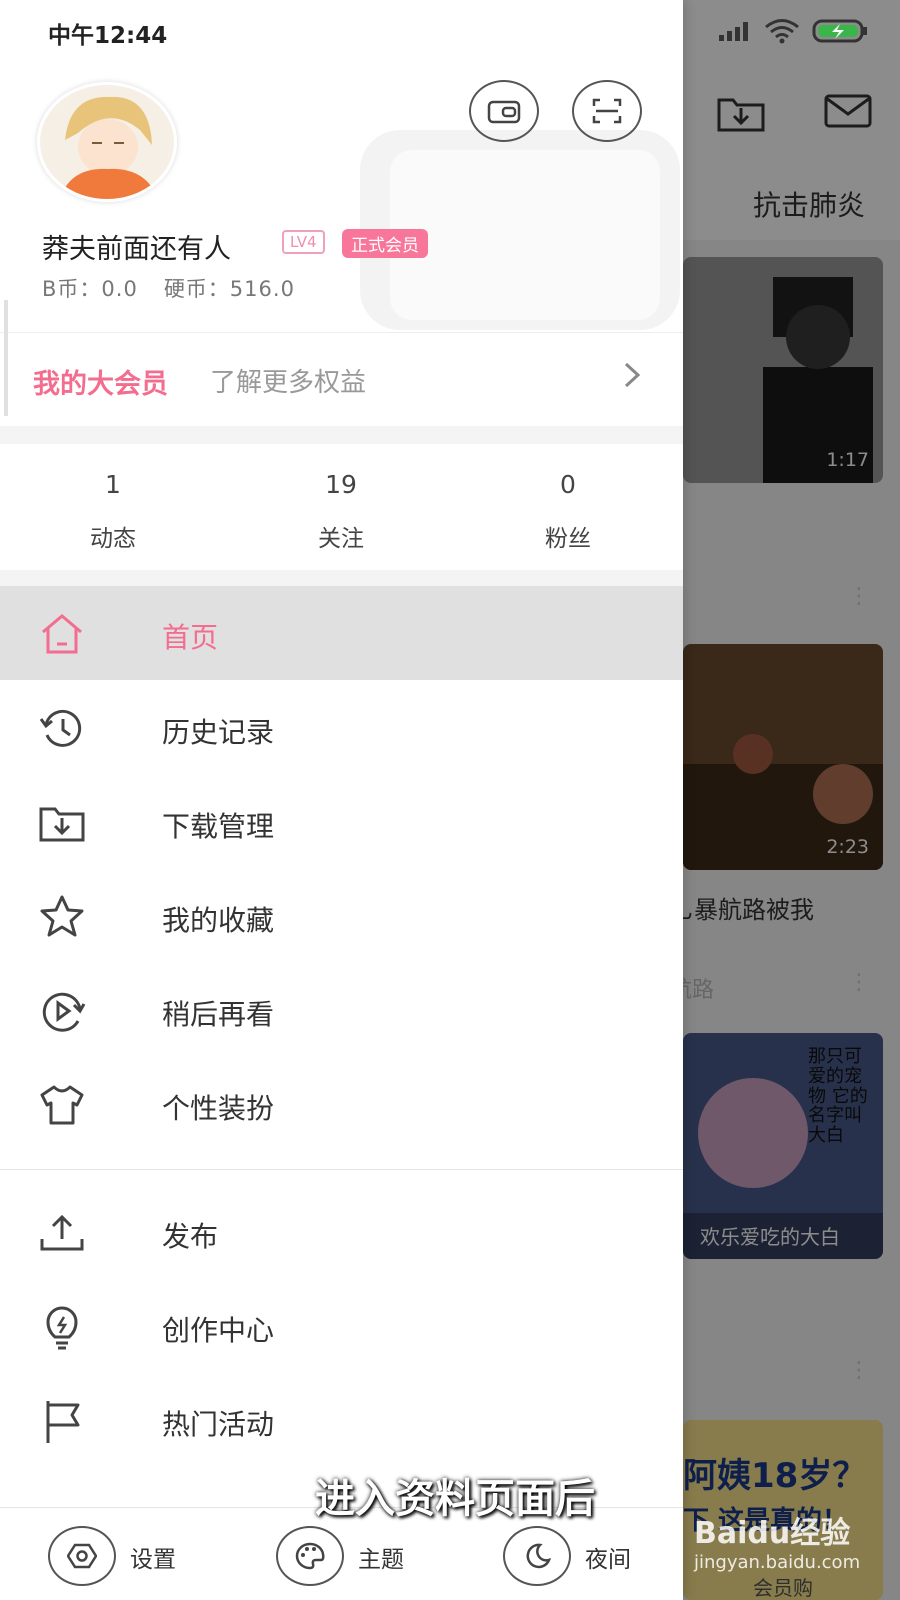 The image size is (900, 1600). Describe the element at coordinates (90, 289) in the screenshot. I see `bcoin-balance: B币：0.0` at that location.